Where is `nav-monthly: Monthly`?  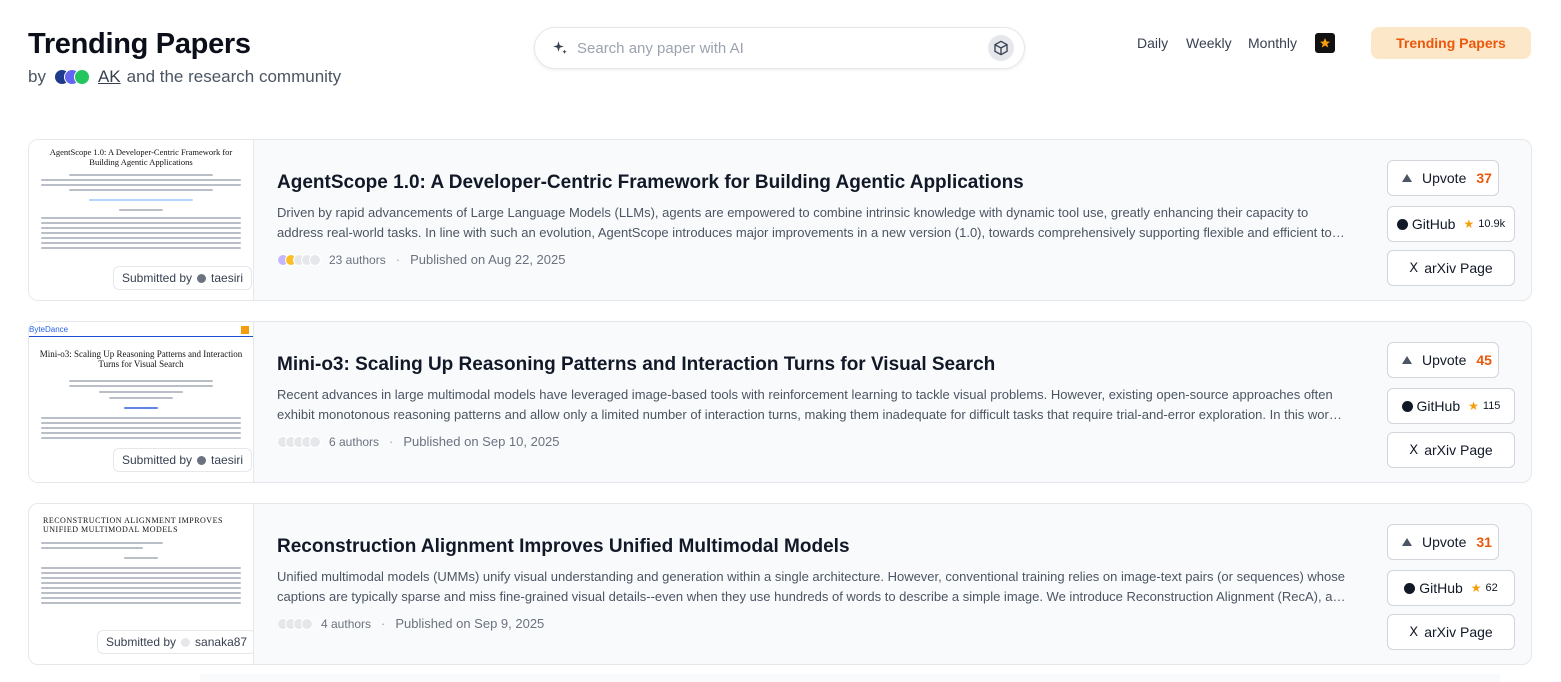 nav-monthly: Monthly is located at coordinates (1272, 43).